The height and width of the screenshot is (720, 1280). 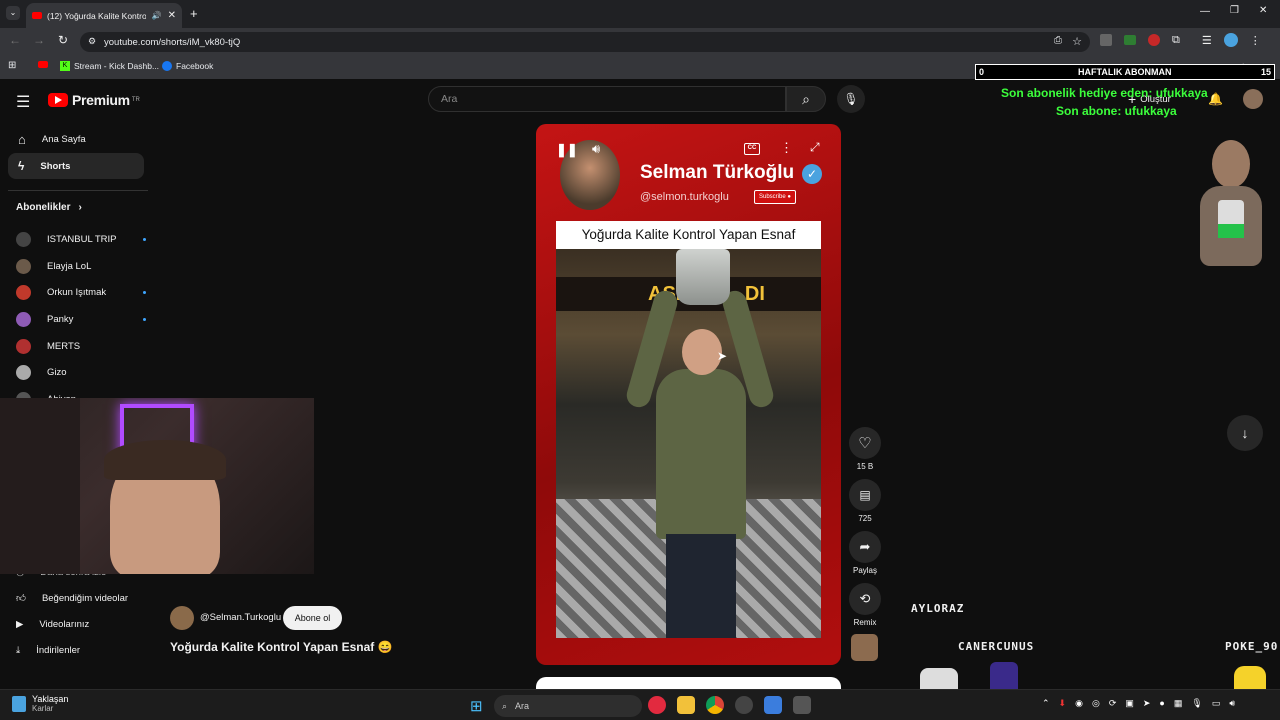 What do you see at coordinates (865, 495) in the screenshot?
I see `comments-button: ▤` at bounding box center [865, 495].